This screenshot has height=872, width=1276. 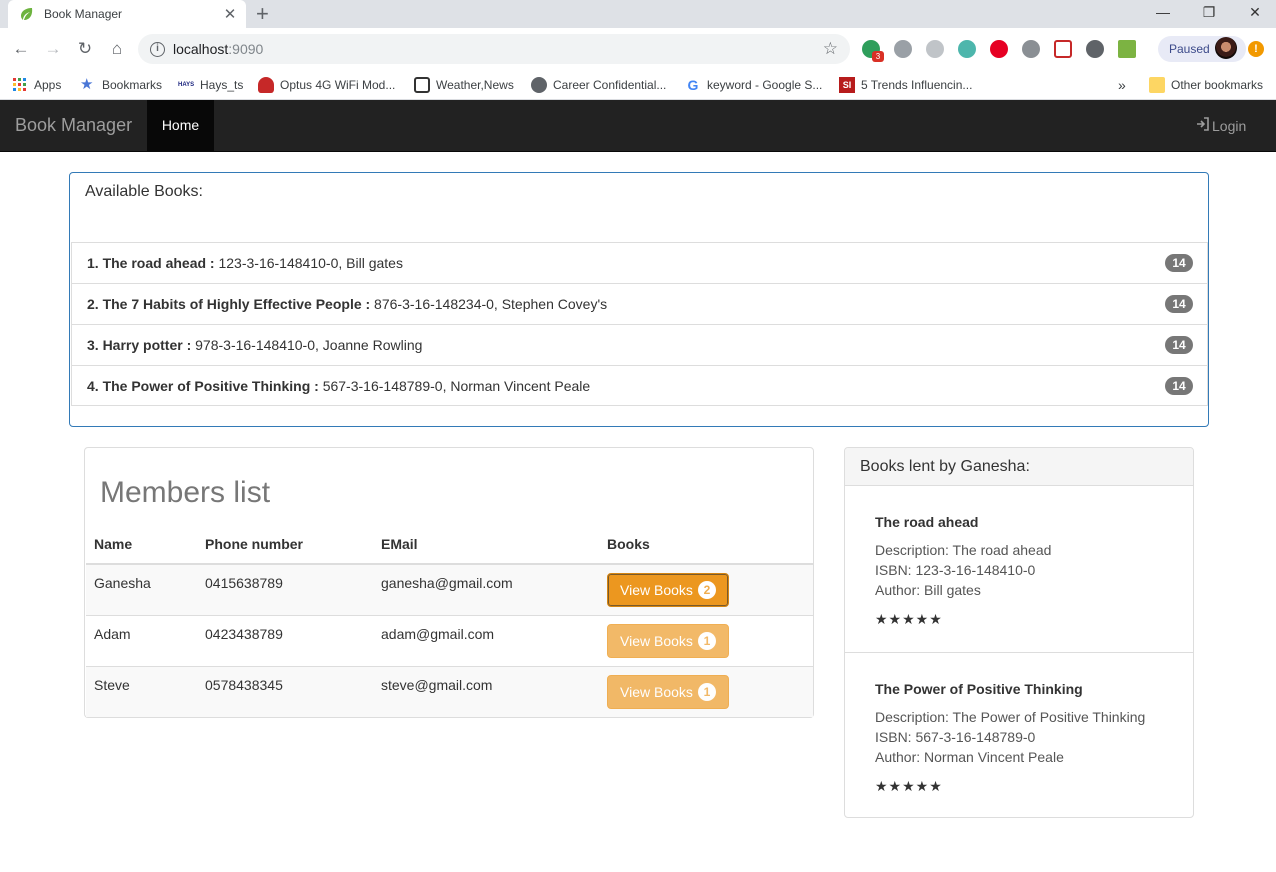 I want to click on back-icon: ←, so click(x=21, y=49).